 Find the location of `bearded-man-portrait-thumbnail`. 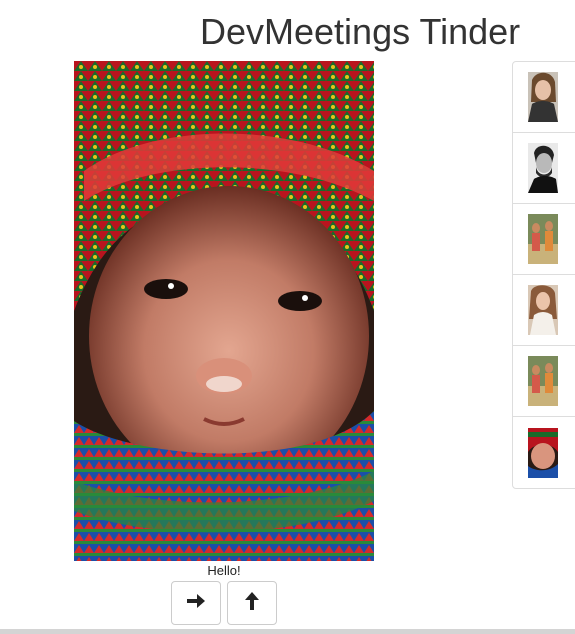

bearded-man-portrait-thumbnail is located at coordinates (543, 168).